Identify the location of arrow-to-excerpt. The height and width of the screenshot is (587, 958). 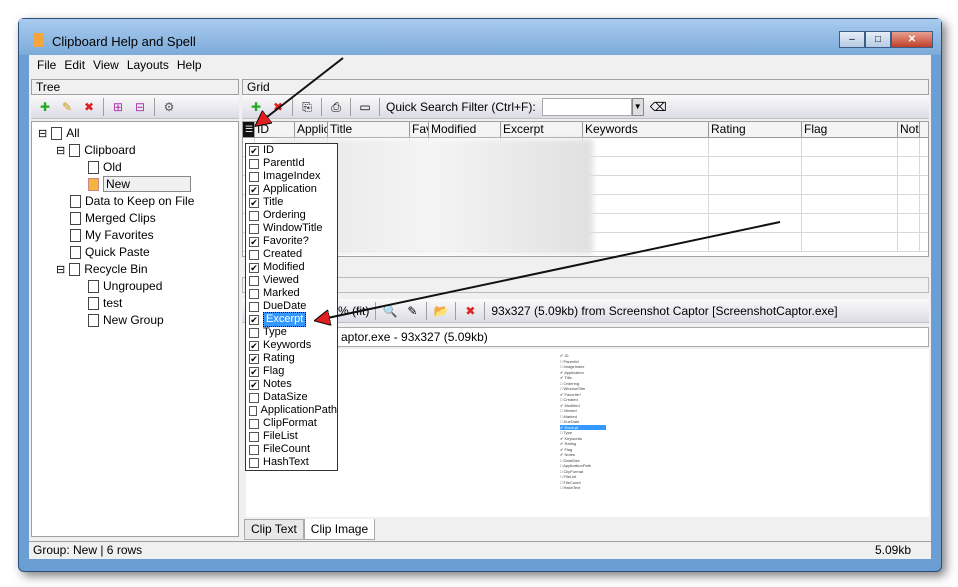
(549, 270).